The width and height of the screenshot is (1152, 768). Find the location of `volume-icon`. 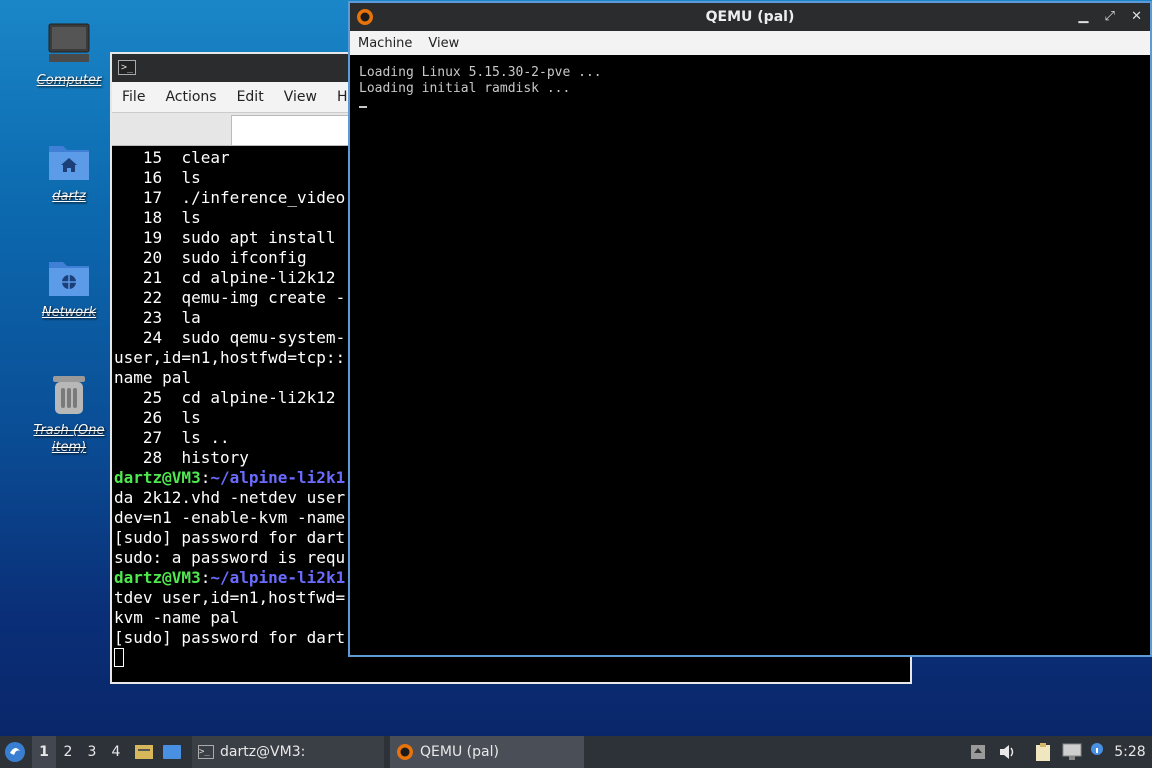

volume-icon is located at coordinates (1007, 752).